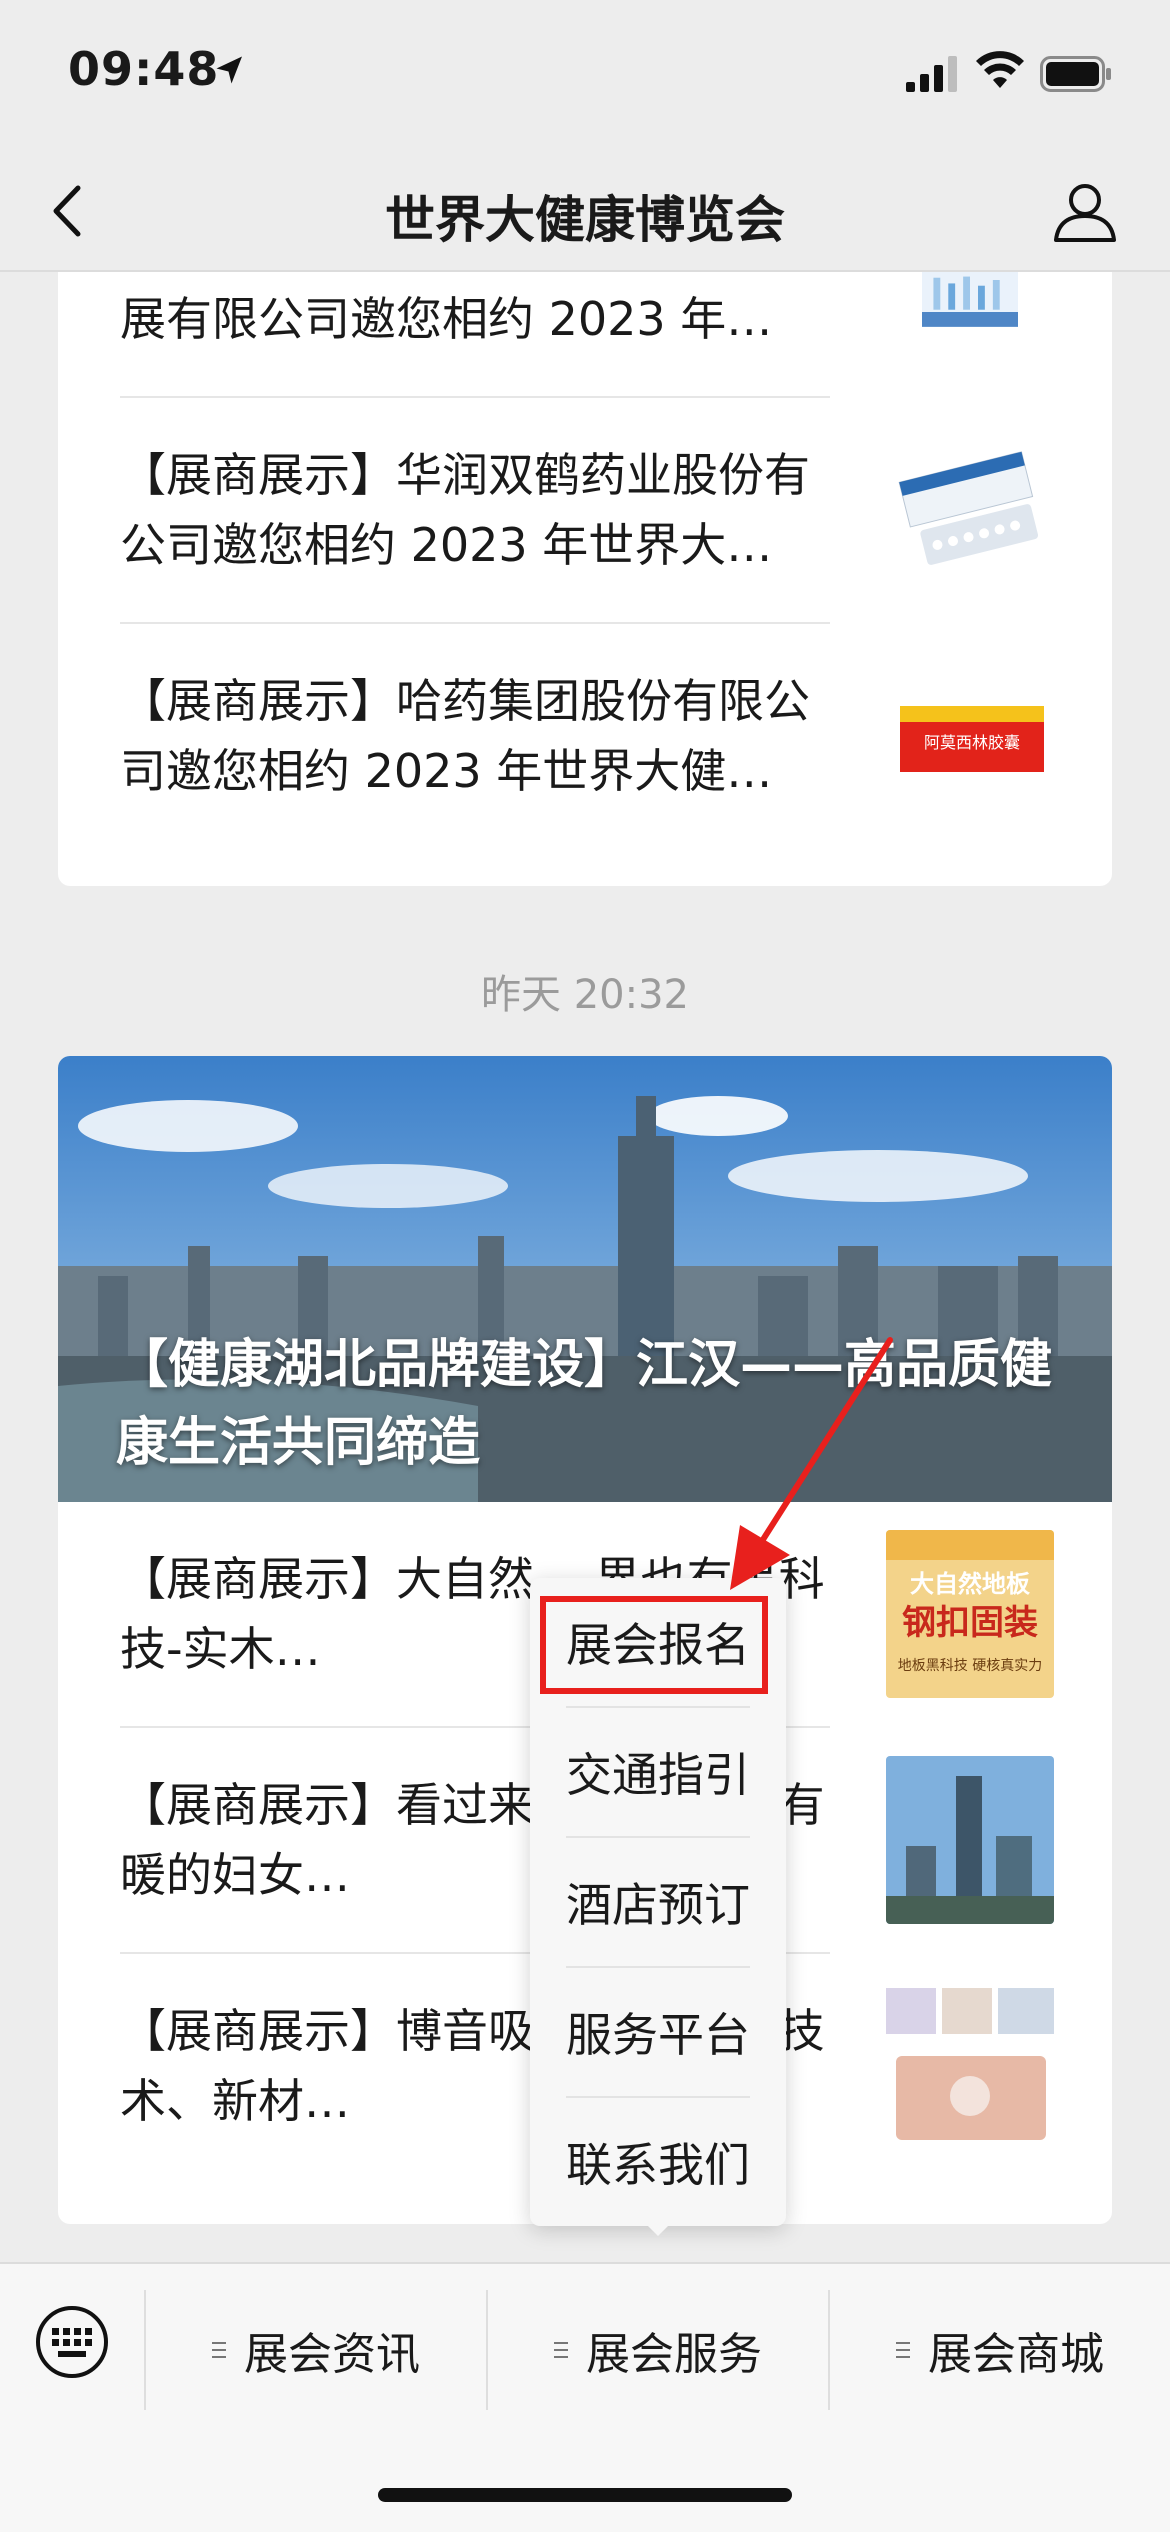 This screenshot has width=1170, height=2532. I want to click on popup-pointer, so click(658, 2227).